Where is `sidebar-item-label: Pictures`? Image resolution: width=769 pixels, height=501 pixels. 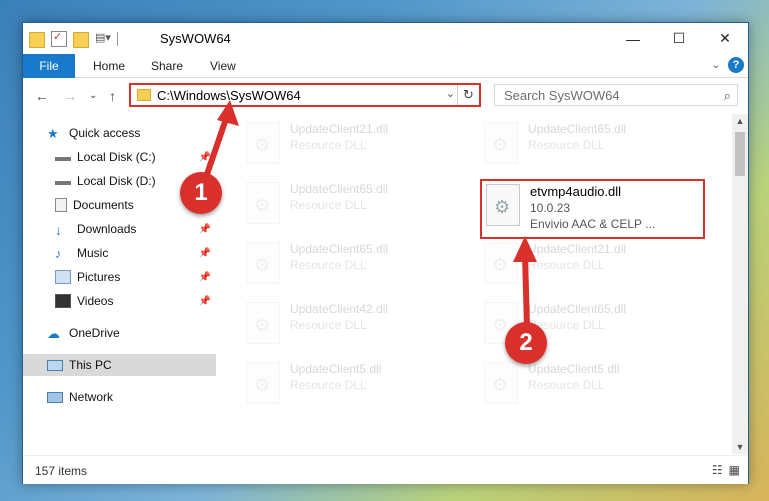
sidebar-item-label: Pictures is located at coordinates (99, 277).